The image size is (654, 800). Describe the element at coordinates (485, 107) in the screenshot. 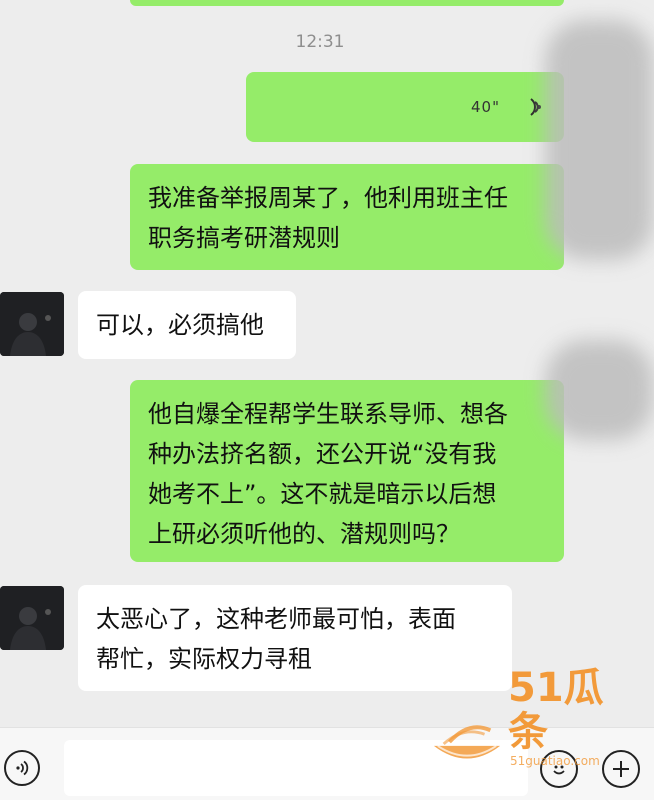

I see `voice-duration: 40"` at that location.